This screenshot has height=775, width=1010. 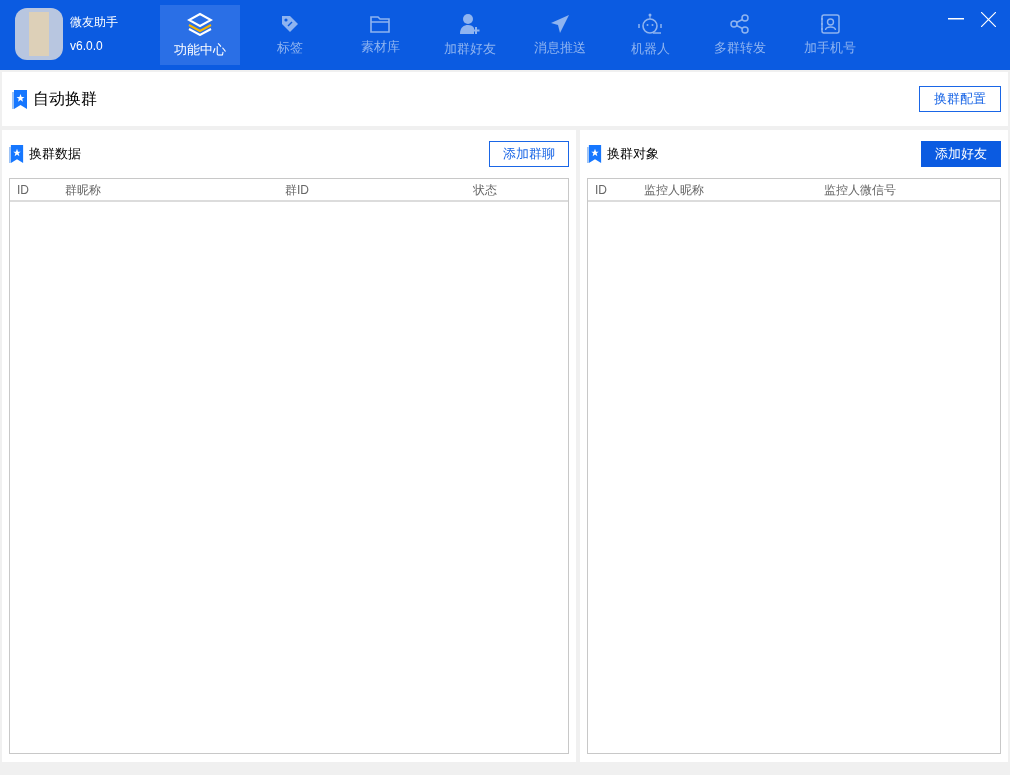 I want to click on logo-icon, so click(x=39, y=34).